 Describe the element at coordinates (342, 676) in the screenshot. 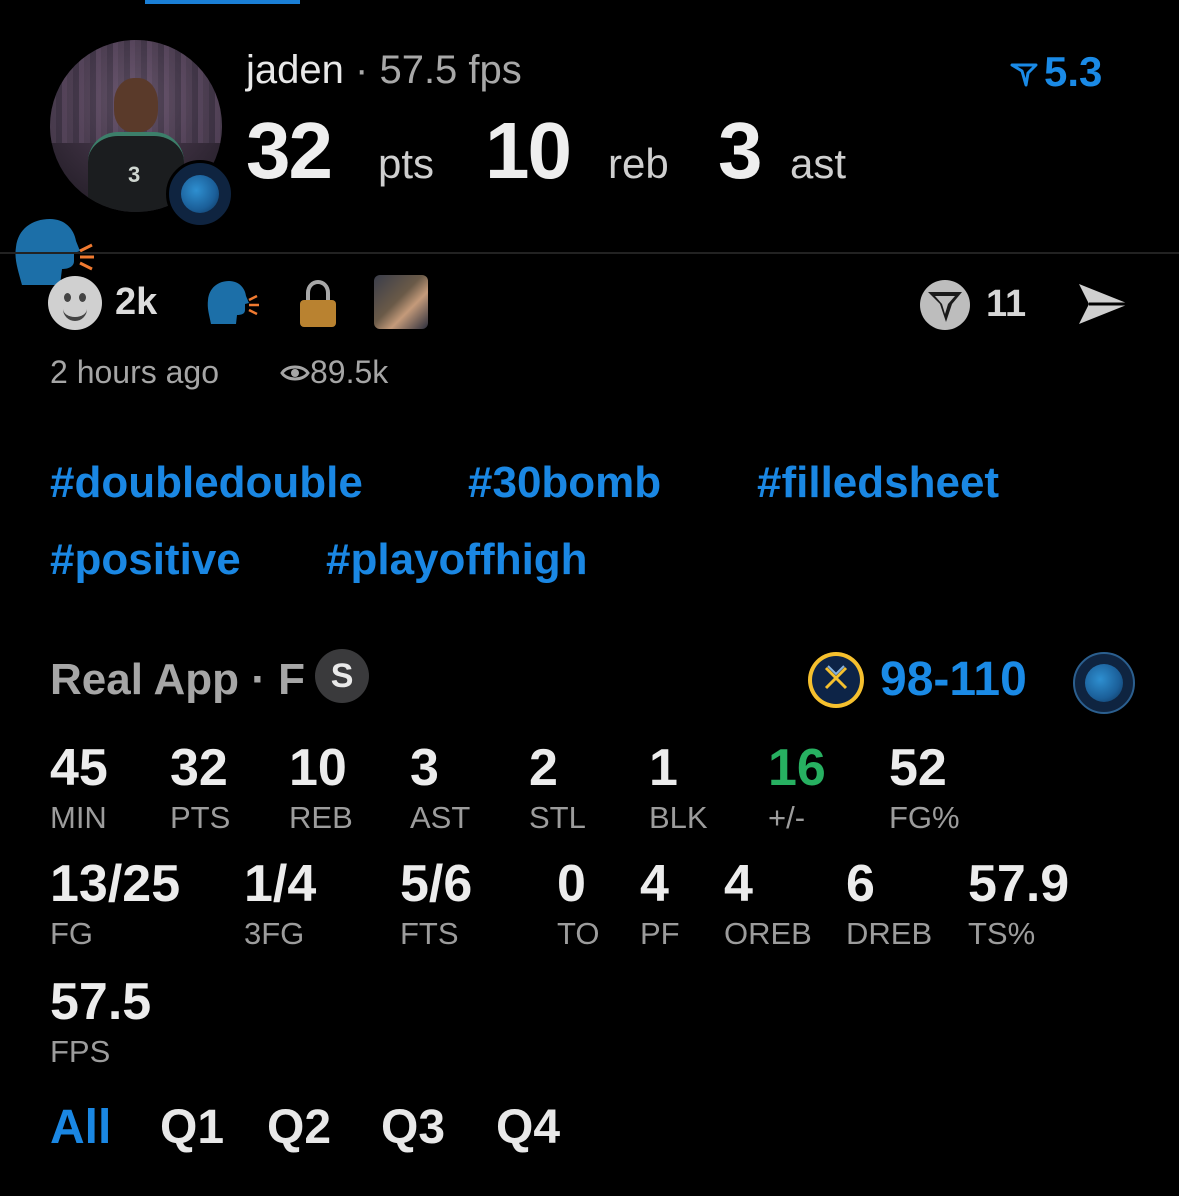

I see `s-badge: S` at that location.